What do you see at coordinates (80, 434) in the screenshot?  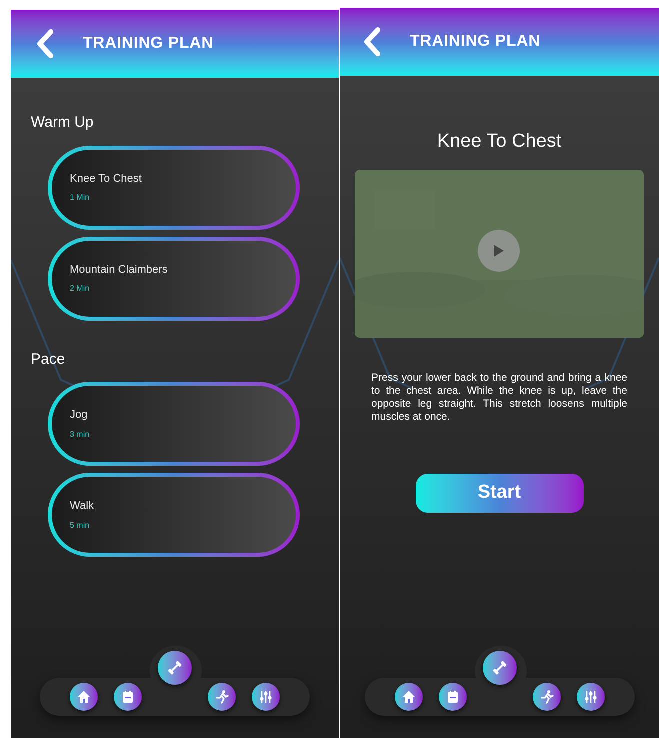 I see `exercise-duration: 3 min` at bounding box center [80, 434].